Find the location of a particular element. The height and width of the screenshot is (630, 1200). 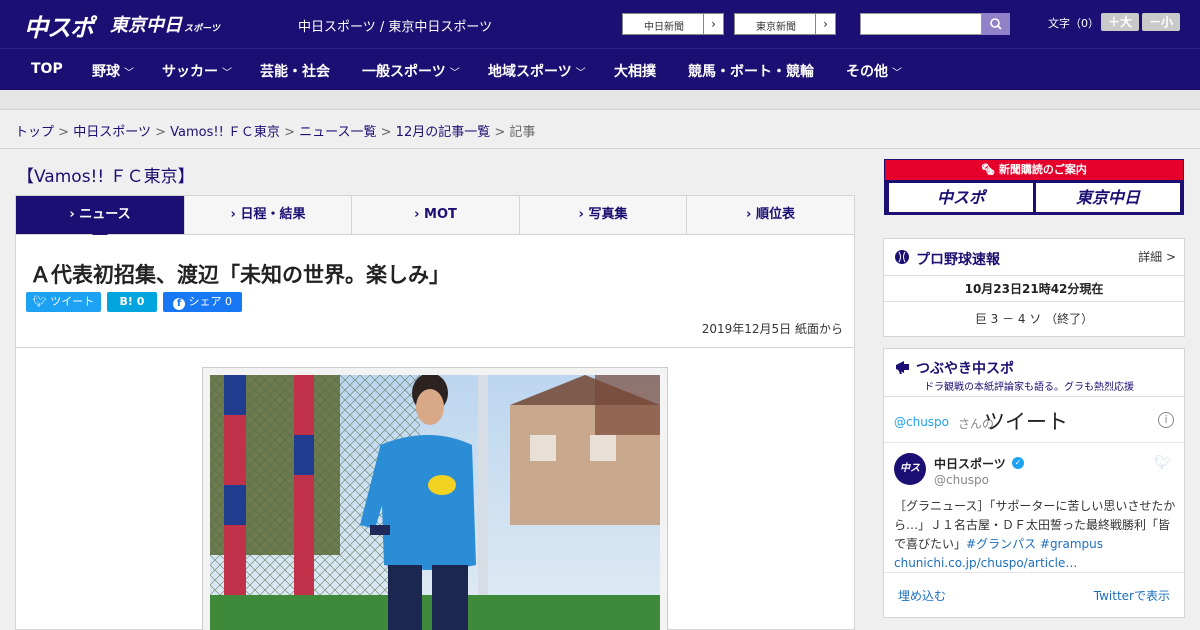

tab-photos: › 写真集 is located at coordinates (603, 215).